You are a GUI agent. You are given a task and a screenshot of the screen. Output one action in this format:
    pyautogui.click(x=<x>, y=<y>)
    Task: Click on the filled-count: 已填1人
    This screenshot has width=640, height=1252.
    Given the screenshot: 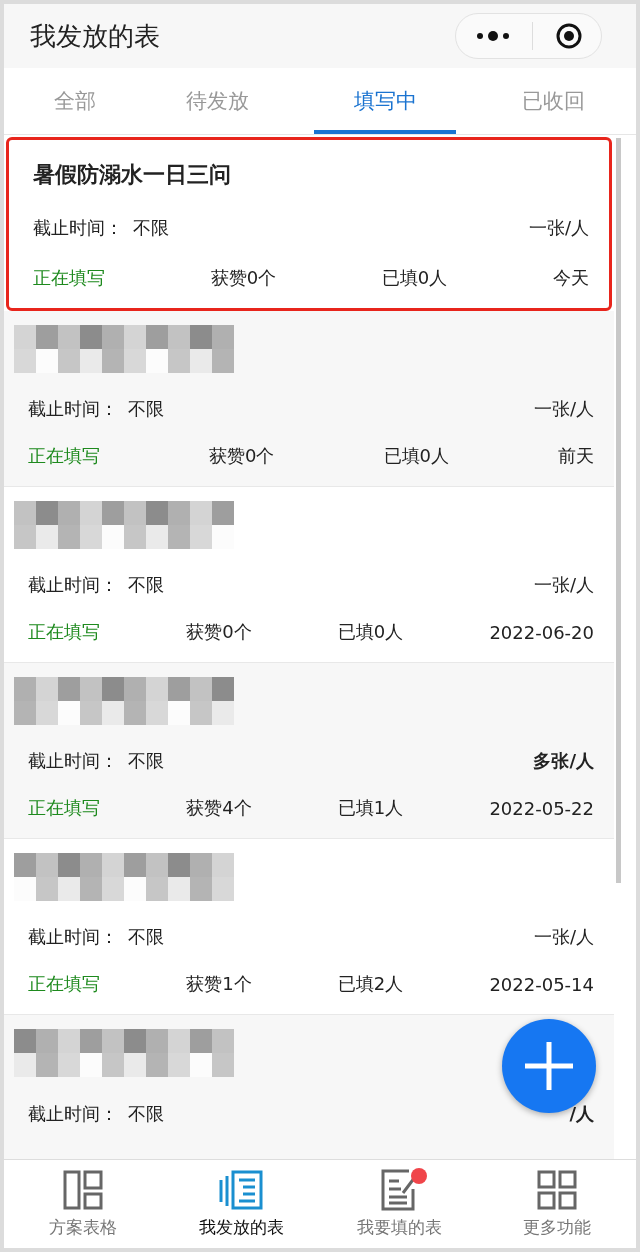 What is the action you would take?
    pyautogui.click(x=370, y=808)
    